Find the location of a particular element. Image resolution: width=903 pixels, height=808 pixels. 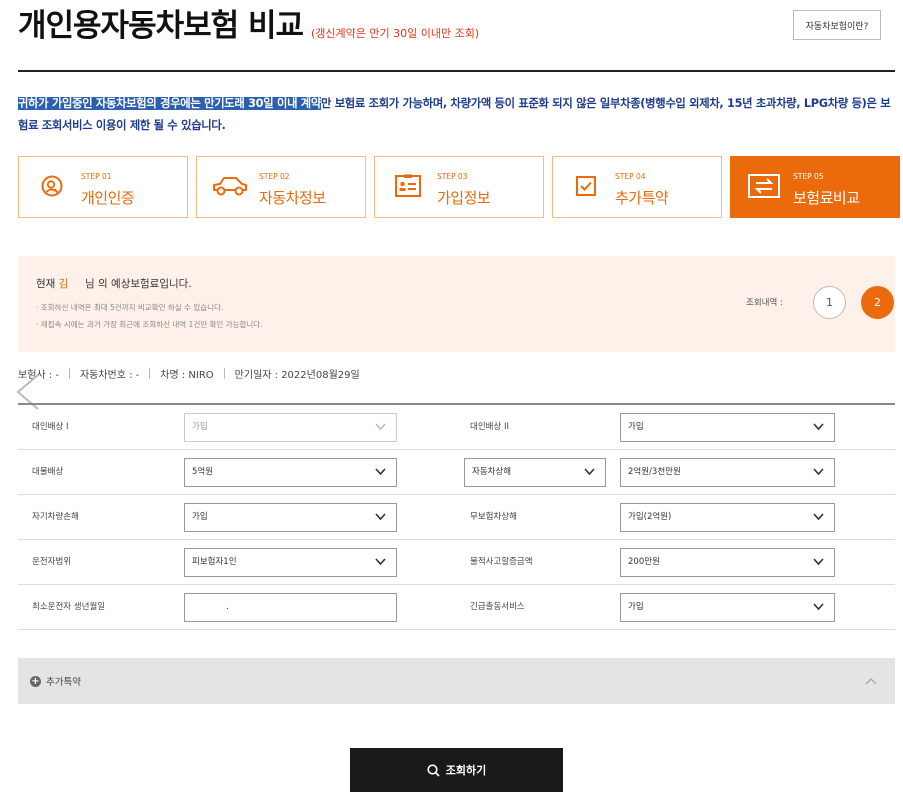

title-divider is located at coordinates (456, 71).